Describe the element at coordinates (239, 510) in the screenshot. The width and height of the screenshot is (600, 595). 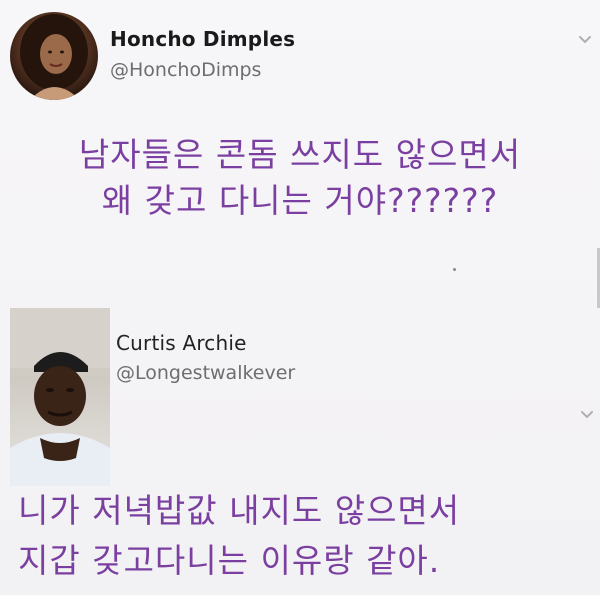
I see `tweet-text-line: 니가 저녁밥값 내지도 않으면서` at that location.